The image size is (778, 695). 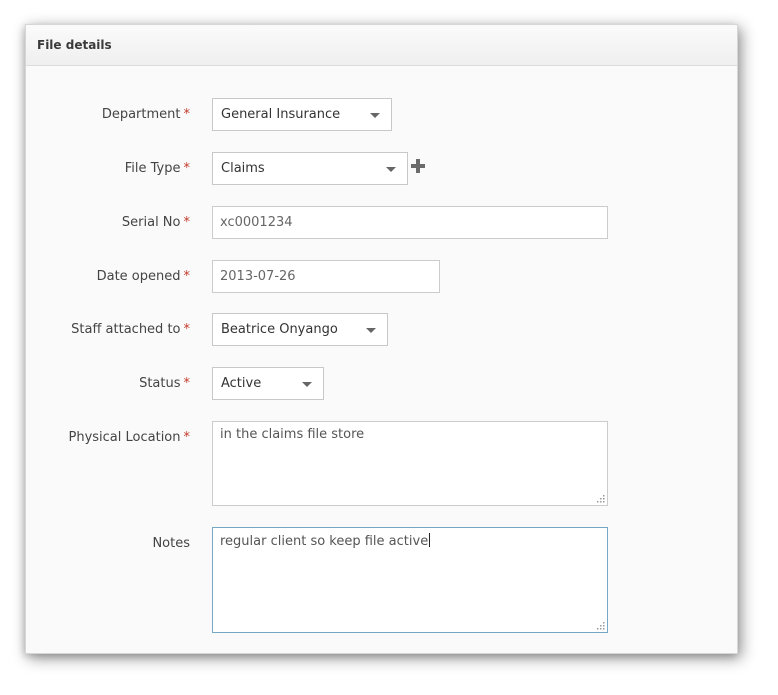 What do you see at coordinates (279, 329) in the screenshot?
I see `staff-value: Beatrice Onyango` at bounding box center [279, 329].